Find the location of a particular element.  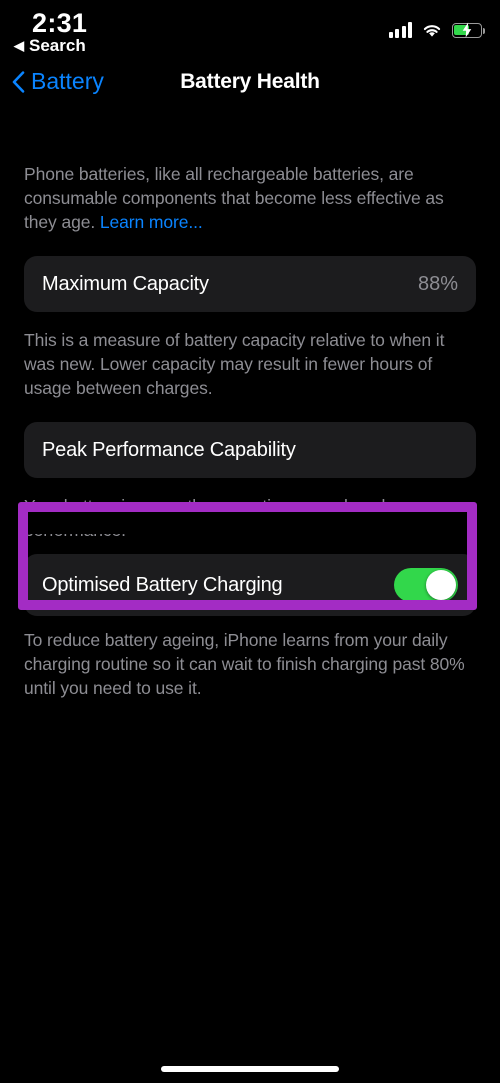

status-bar: 2:31 ◀ Search is located at coordinates (250, 31).